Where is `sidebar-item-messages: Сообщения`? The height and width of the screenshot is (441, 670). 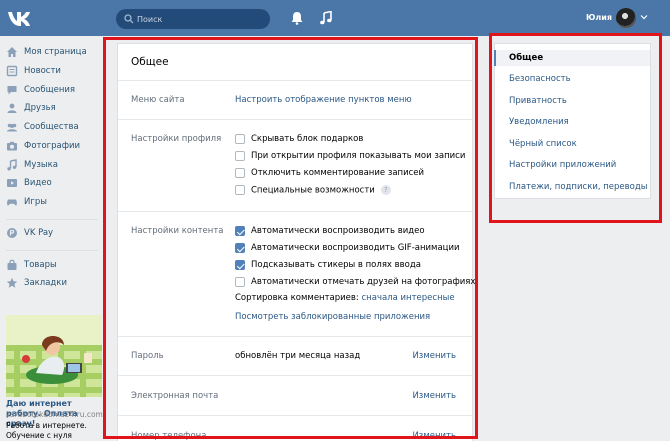
sidebar-item-messages: Сообщения is located at coordinates (53, 90).